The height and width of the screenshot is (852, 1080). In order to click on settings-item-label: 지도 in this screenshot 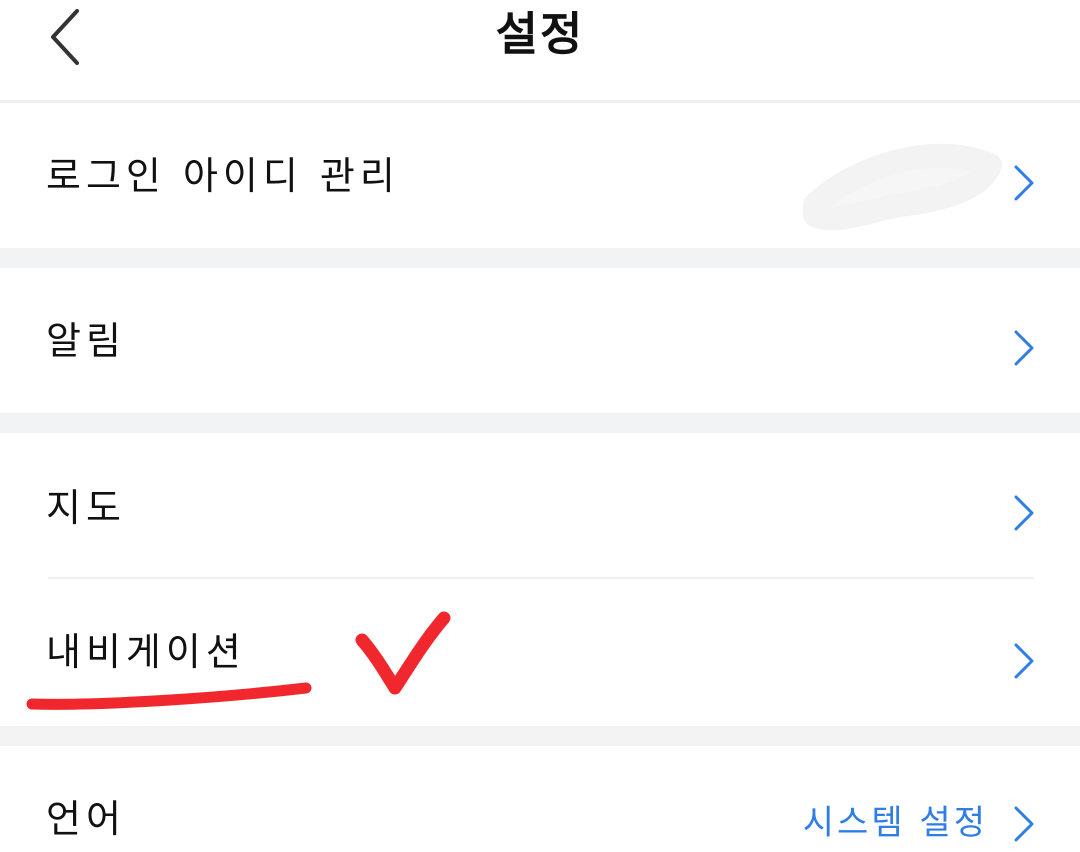, I will do `click(86, 508)`.